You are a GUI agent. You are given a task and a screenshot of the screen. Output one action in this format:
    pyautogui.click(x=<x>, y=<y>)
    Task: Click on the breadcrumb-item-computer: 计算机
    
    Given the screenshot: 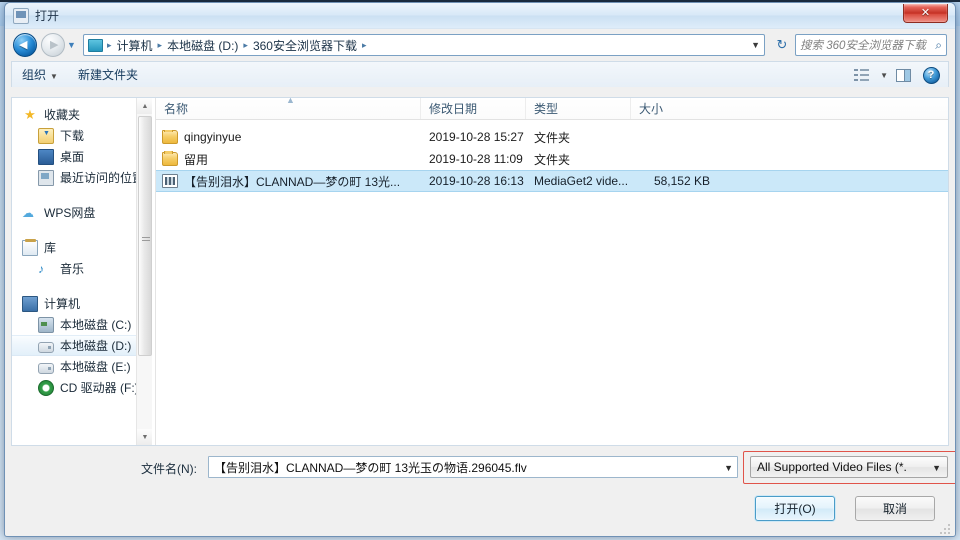 What is the action you would take?
    pyautogui.click(x=135, y=45)
    